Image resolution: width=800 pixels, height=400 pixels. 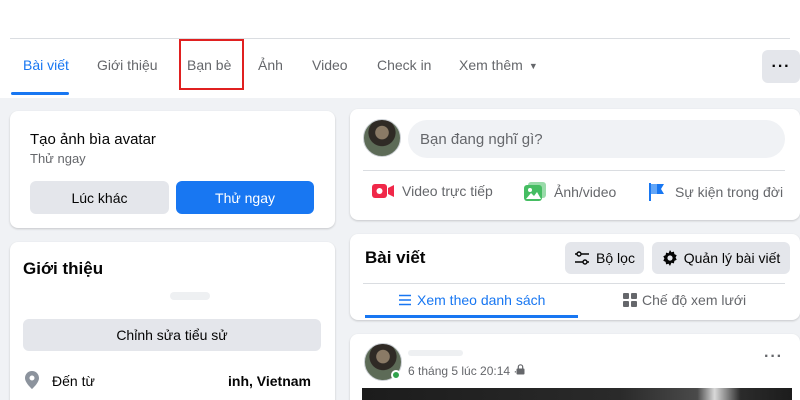 I want to click on photo-video-button: Ảnh/video, so click(x=570, y=192).